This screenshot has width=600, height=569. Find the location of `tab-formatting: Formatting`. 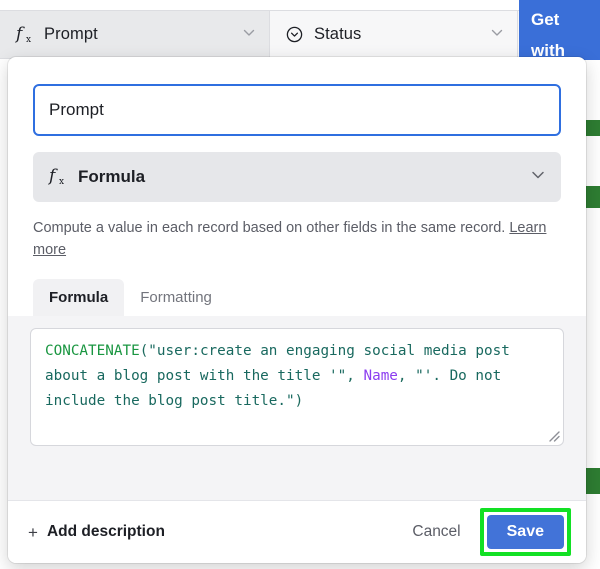

tab-formatting: Formatting is located at coordinates (176, 297).